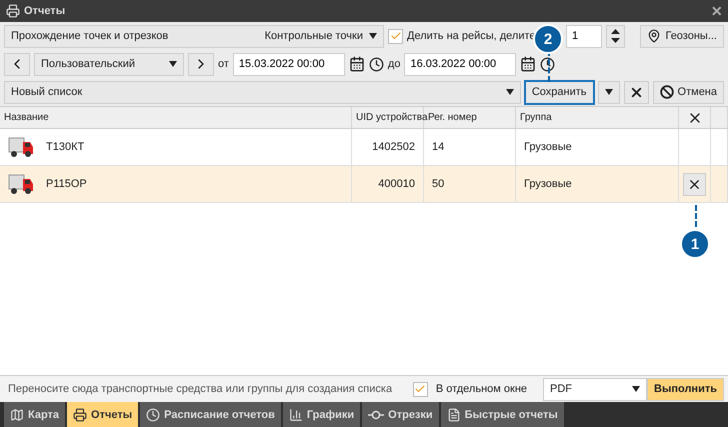 The height and width of the screenshot is (427, 728). What do you see at coordinates (438, 147) in the screenshot?
I see `table-cell: 14` at bounding box center [438, 147].